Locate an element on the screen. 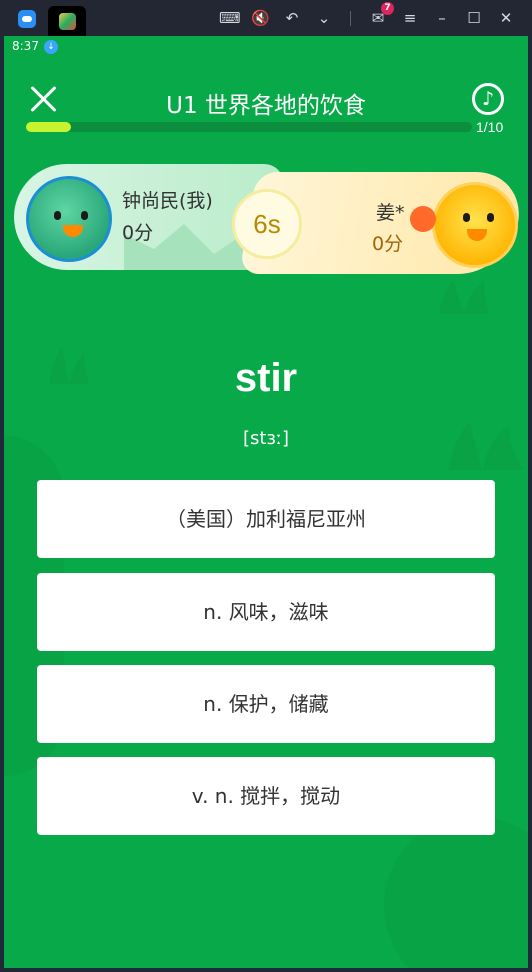 The image size is (532, 972). progress-fill is located at coordinates (48, 127).